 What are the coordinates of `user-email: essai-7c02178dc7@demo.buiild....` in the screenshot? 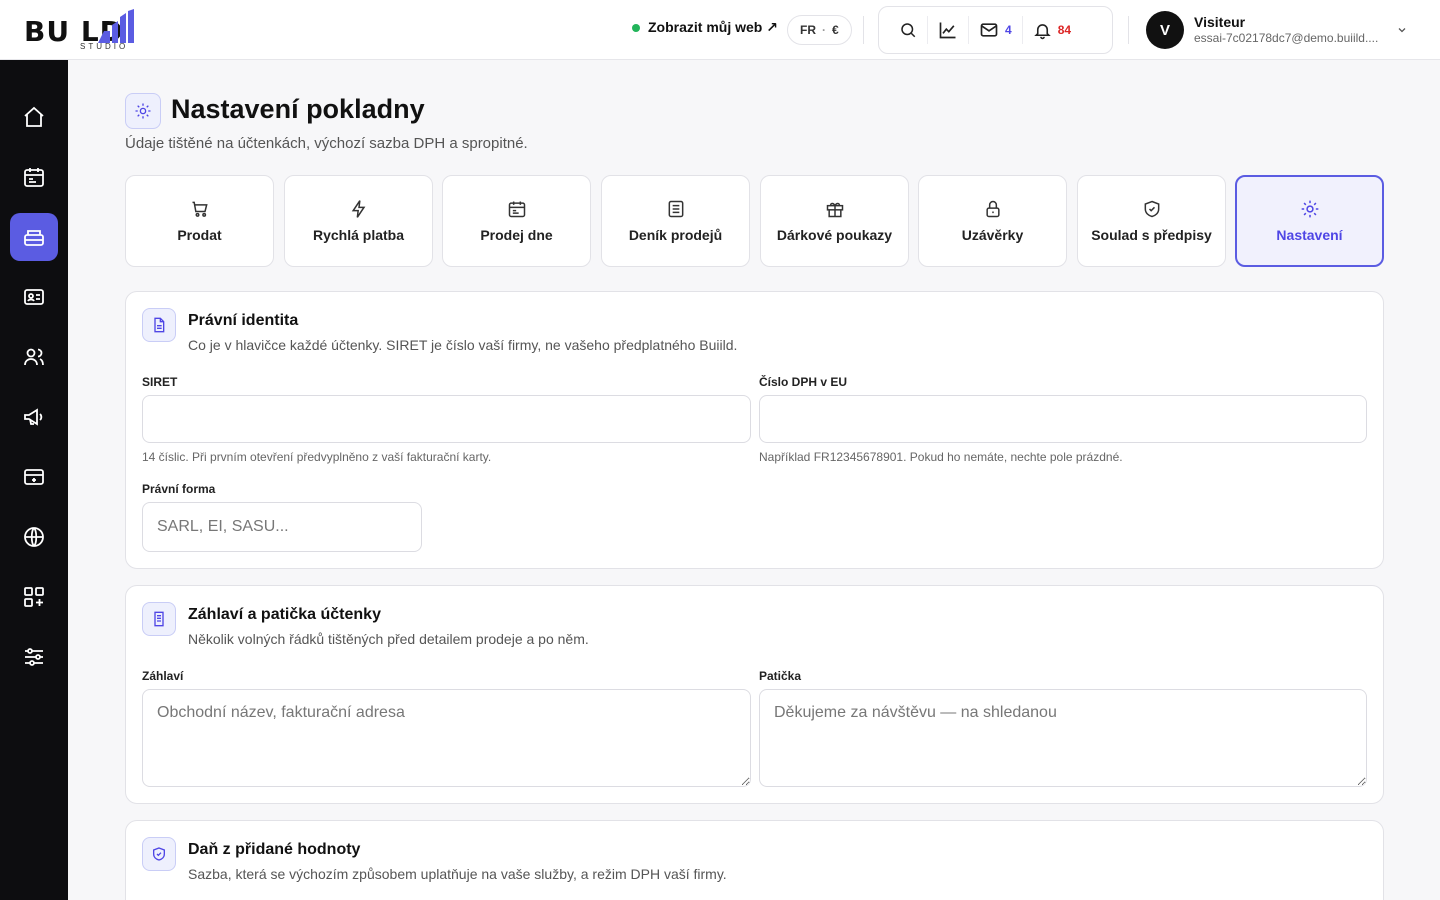 It's located at (1286, 38).